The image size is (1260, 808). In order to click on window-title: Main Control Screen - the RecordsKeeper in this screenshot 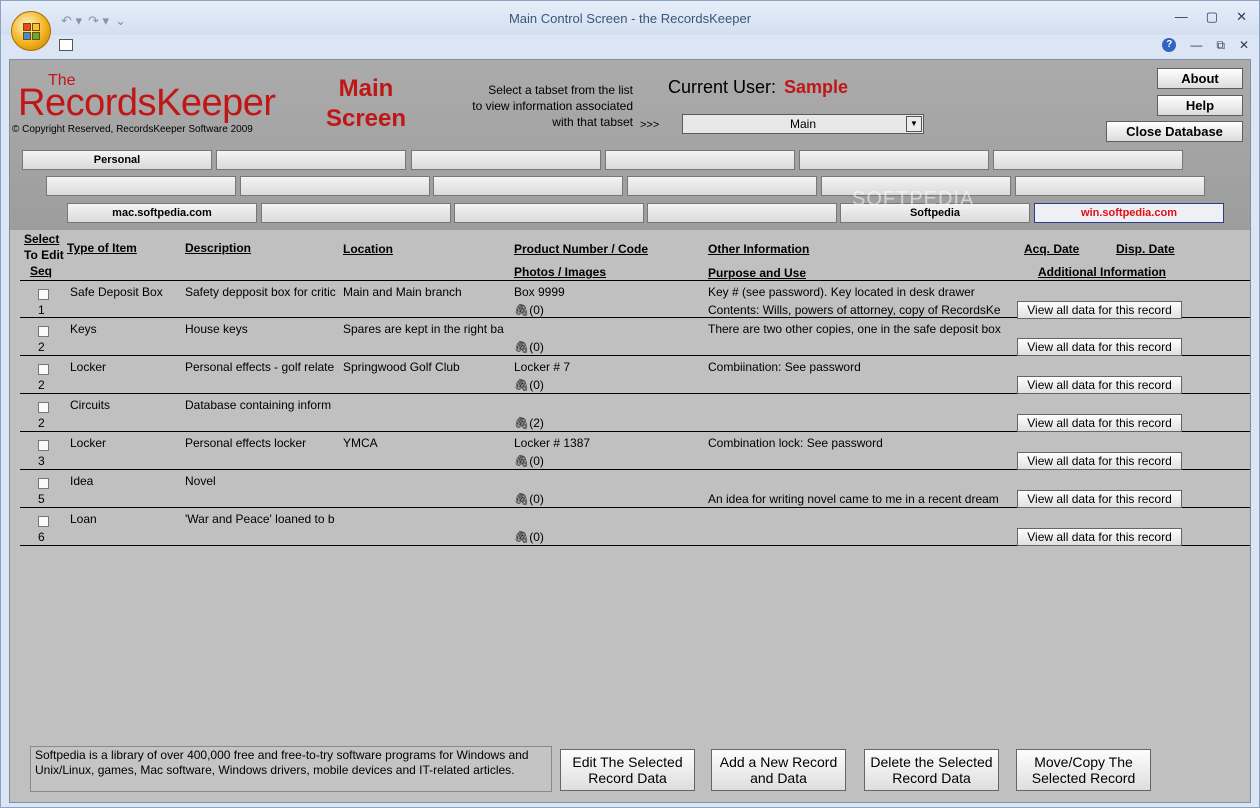, I will do `click(630, 18)`.